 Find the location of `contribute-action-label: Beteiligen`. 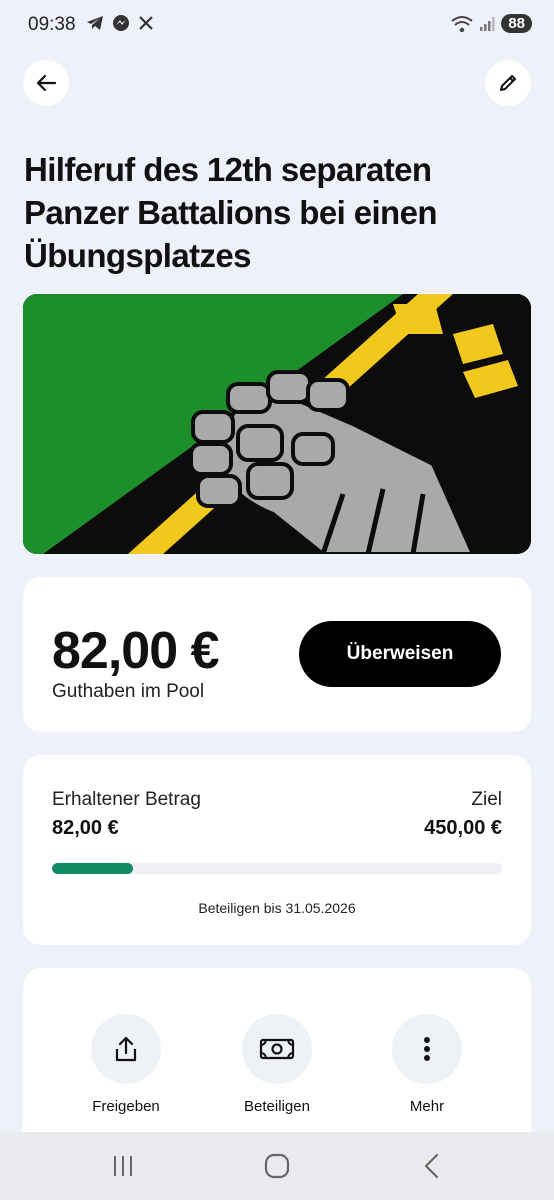

contribute-action-label: Beteiligen is located at coordinates (277, 1106).